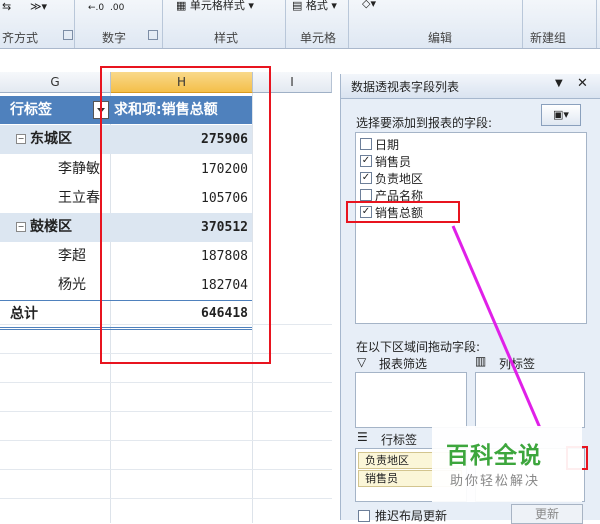 Image resolution: width=600 pixels, height=524 pixels. I want to click on watermark-main-text: 百科全说, so click(494, 456).